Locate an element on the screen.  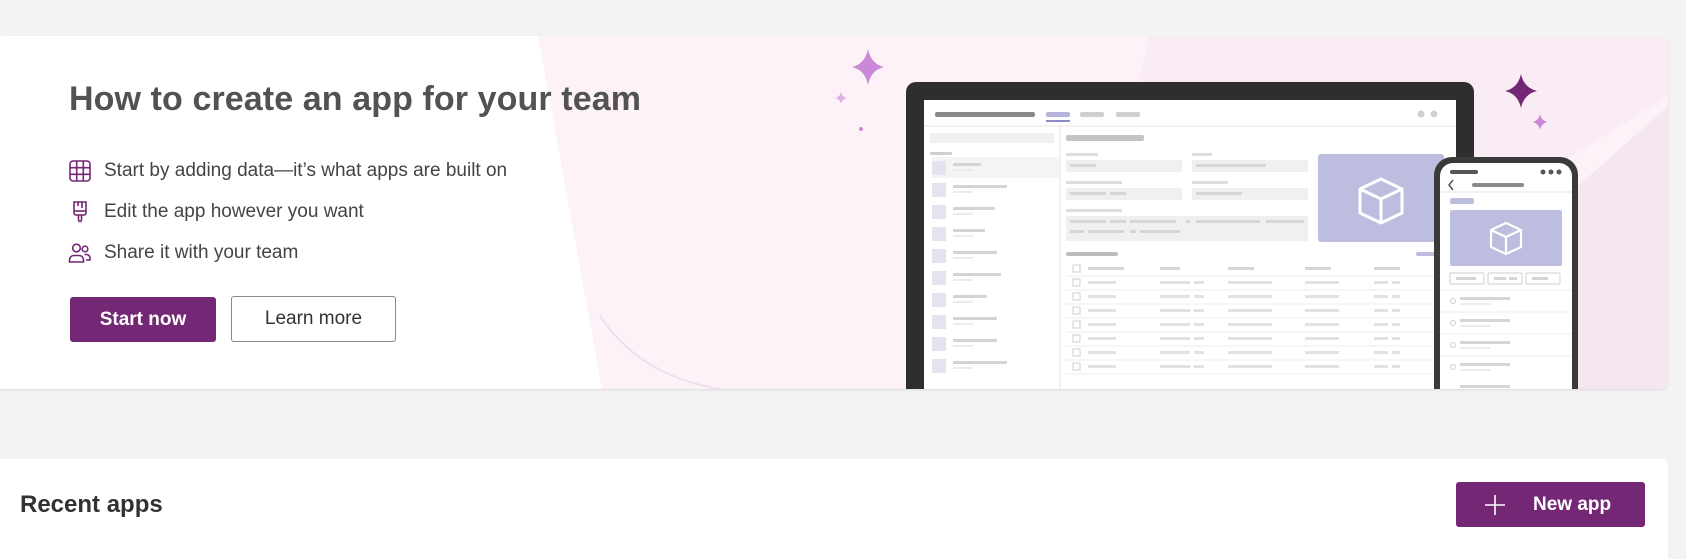
bullet-text: Share it with your team is located at coordinates (201, 252).